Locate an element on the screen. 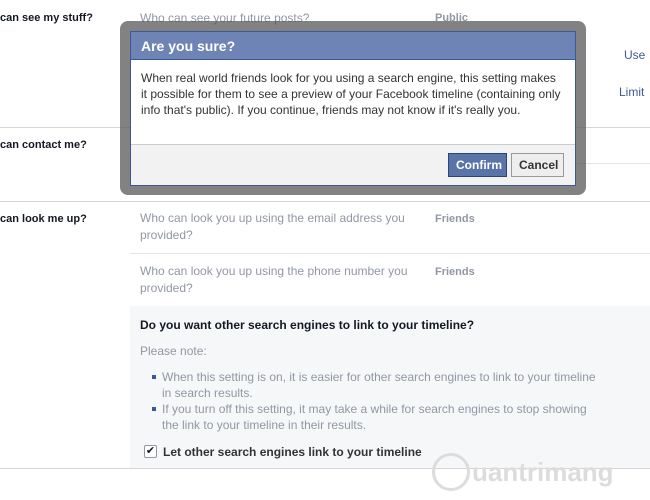  watermark-logo-icon is located at coordinates (451, 472).